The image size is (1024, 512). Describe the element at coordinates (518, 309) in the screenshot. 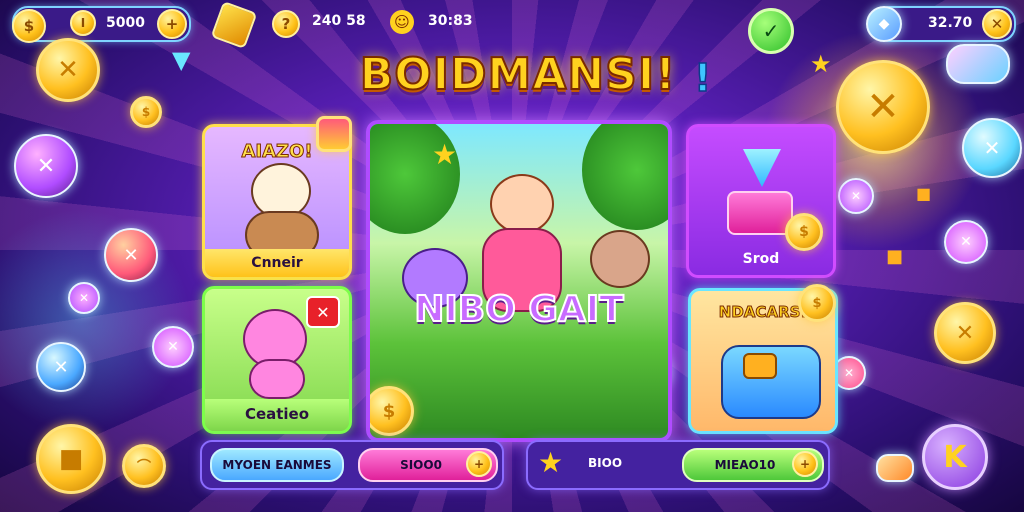

I see `featured-game-title: NIBO GAIT` at that location.